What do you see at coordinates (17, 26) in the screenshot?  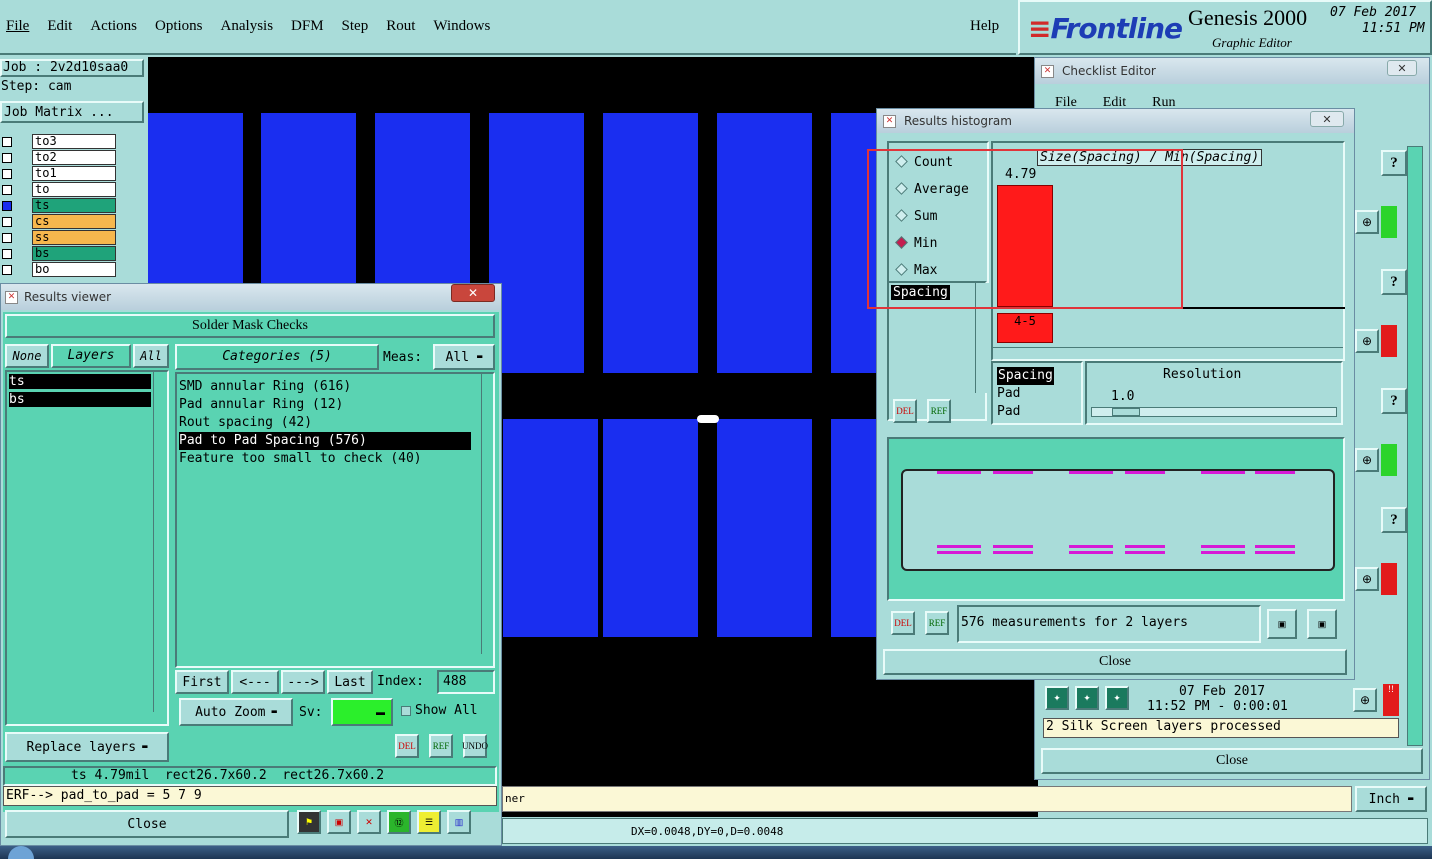 I see `menu-file: File` at bounding box center [17, 26].